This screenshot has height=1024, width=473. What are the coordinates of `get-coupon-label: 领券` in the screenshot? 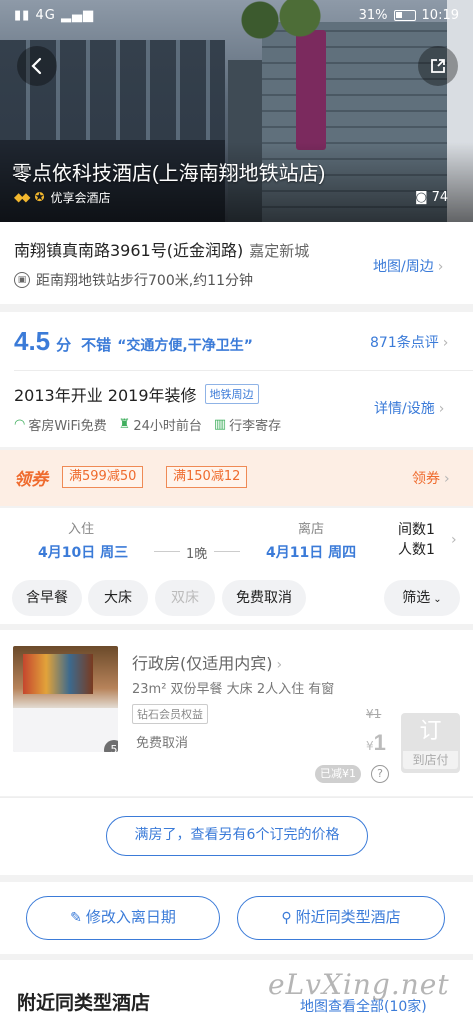 It's located at (426, 479).